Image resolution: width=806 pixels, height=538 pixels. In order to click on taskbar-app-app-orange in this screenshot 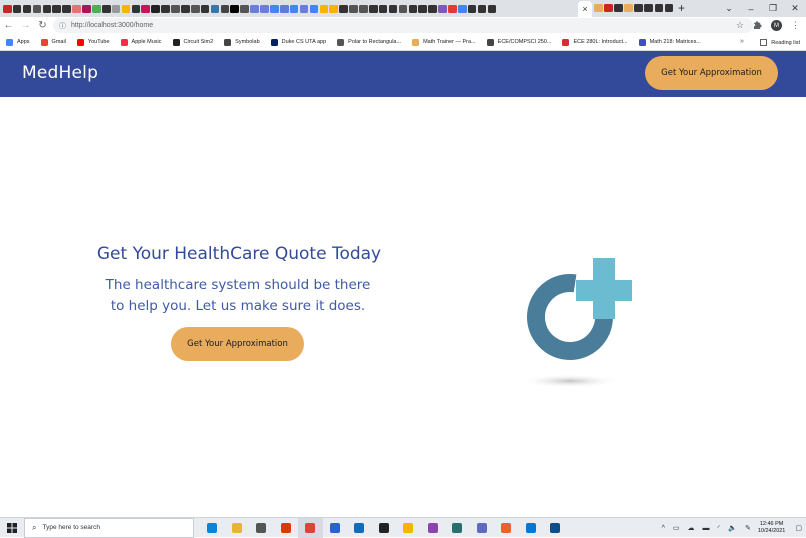, I will do `click(506, 528)`.